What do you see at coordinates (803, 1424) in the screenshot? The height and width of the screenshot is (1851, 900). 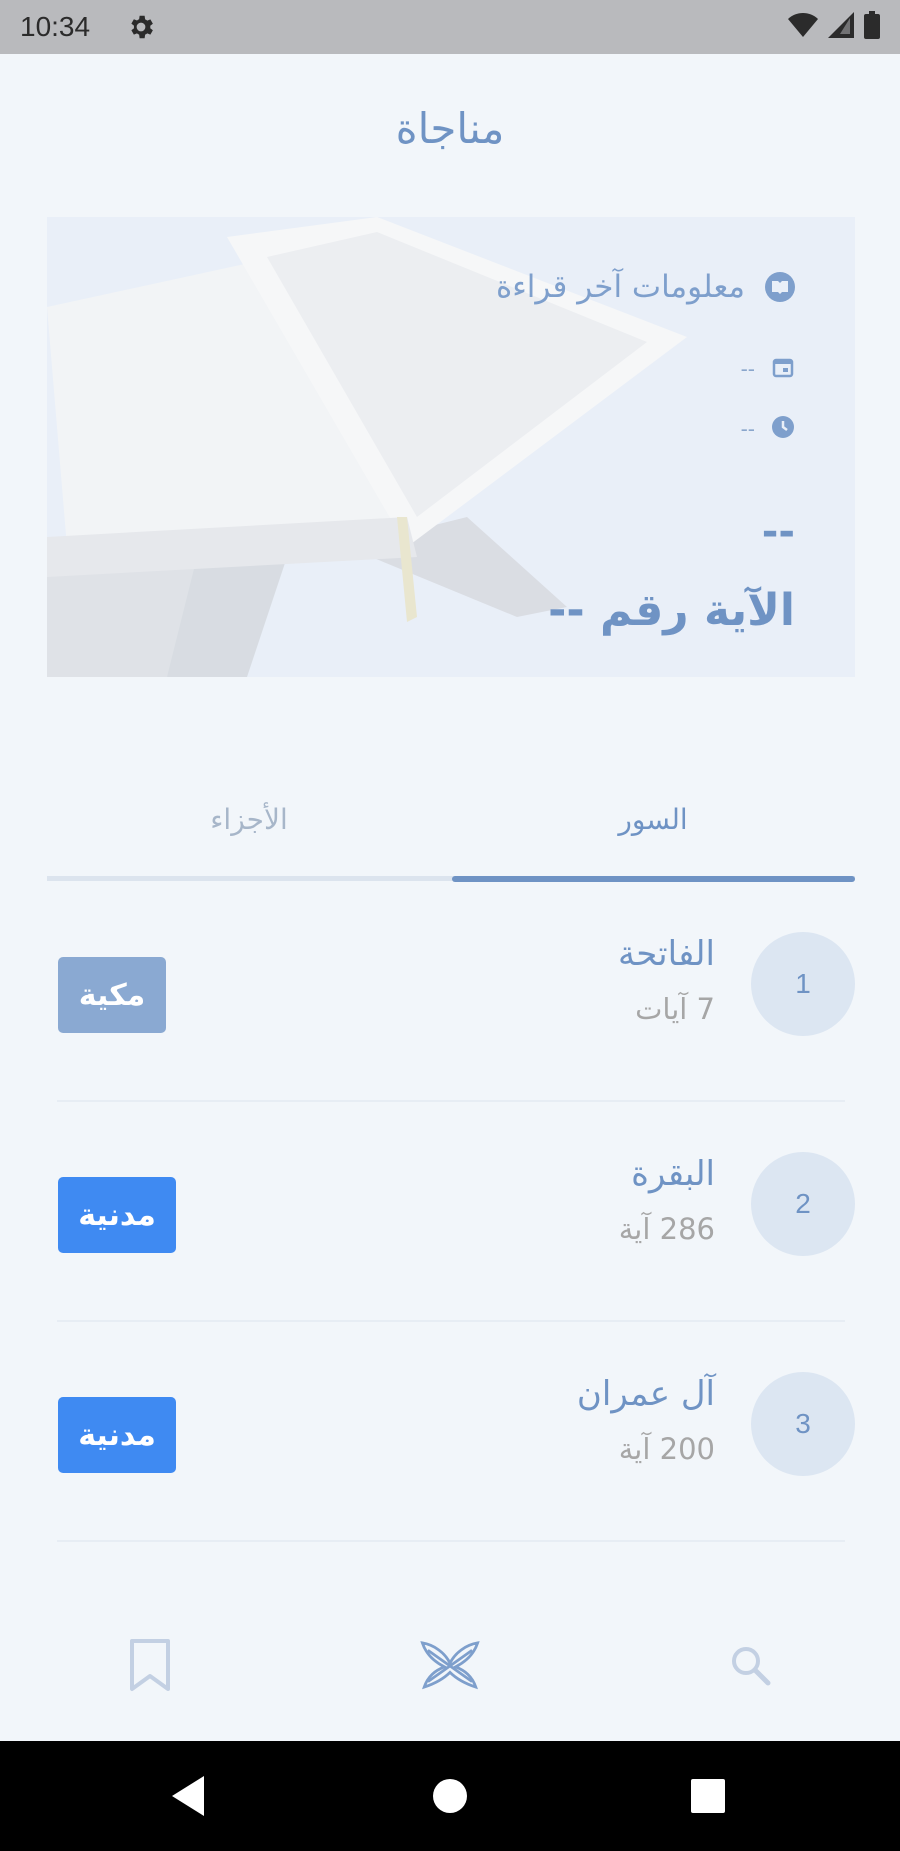 I see `surah-number: 3` at bounding box center [803, 1424].